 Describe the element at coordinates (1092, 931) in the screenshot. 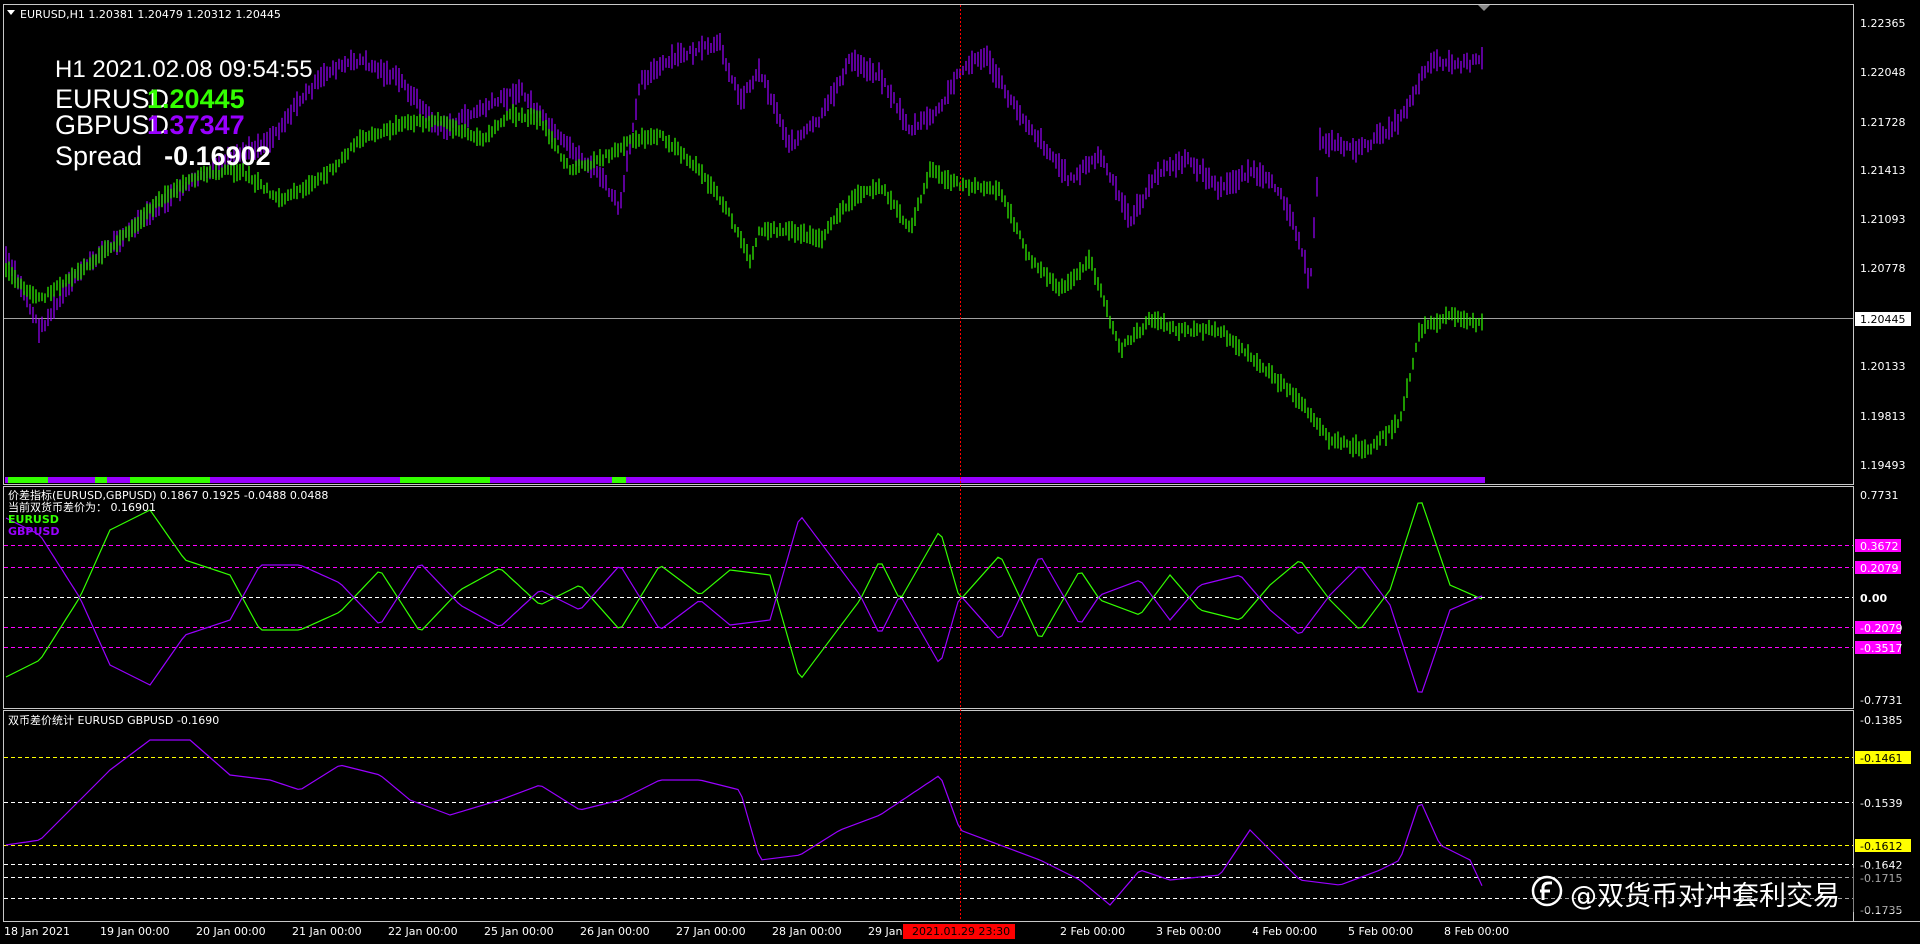

I see `time-label: 2 Feb 00:00` at that location.